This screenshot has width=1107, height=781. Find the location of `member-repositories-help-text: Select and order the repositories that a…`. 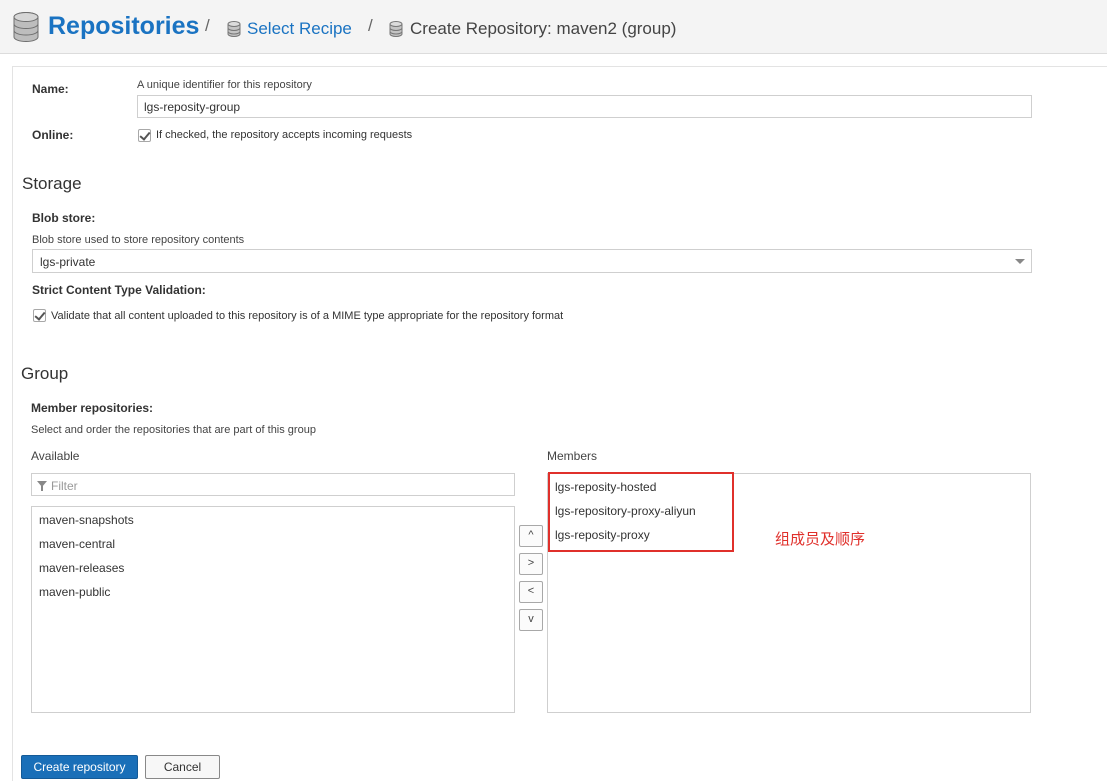

member-repositories-help-text: Select and order the repositories that a… is located at coordinates (173, 430).